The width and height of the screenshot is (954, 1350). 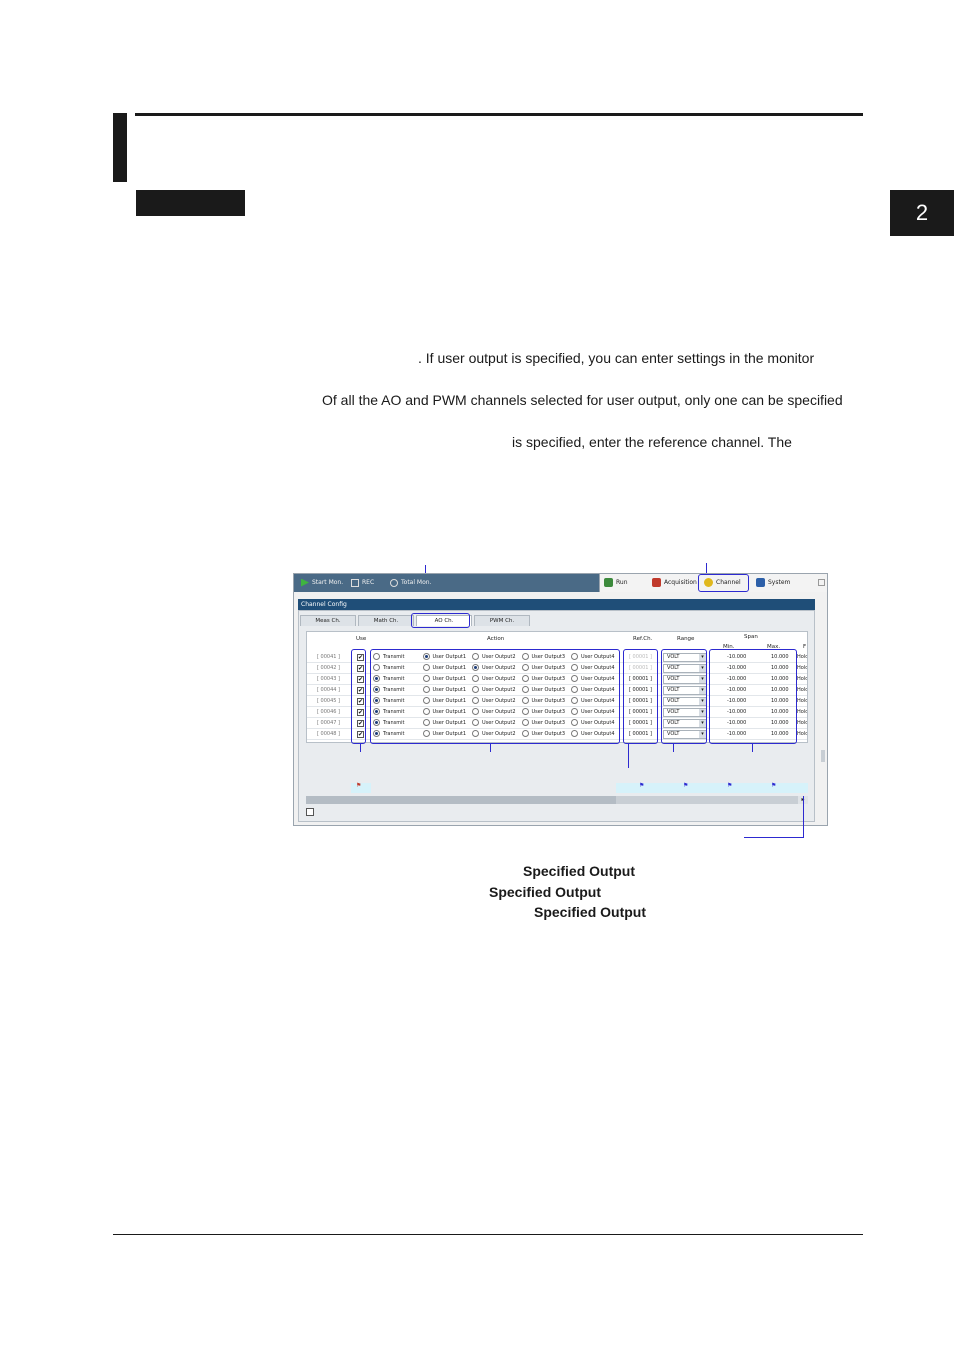 I want to click on heading-bar, so click(x=120, y=147).